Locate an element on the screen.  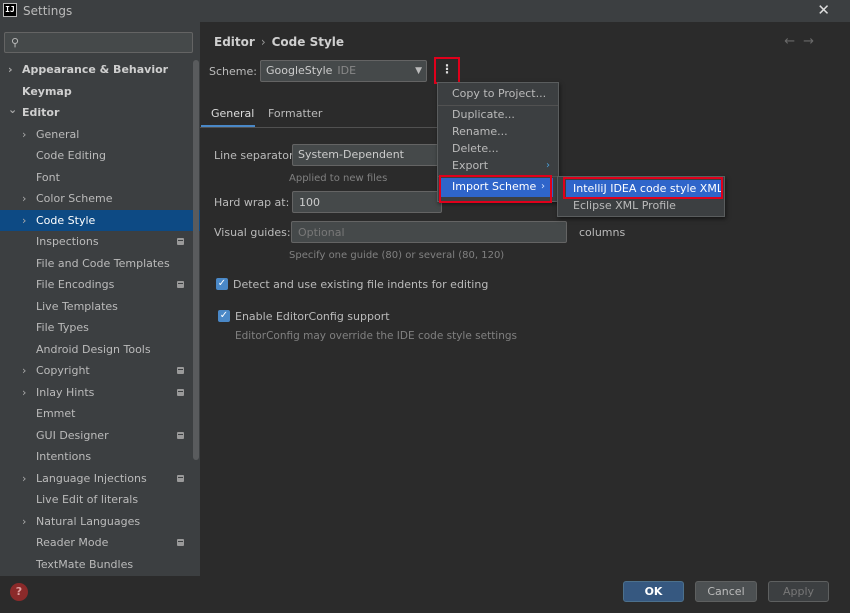
sidebar-item-label: Language Injections is located at coordinates (91, 478).